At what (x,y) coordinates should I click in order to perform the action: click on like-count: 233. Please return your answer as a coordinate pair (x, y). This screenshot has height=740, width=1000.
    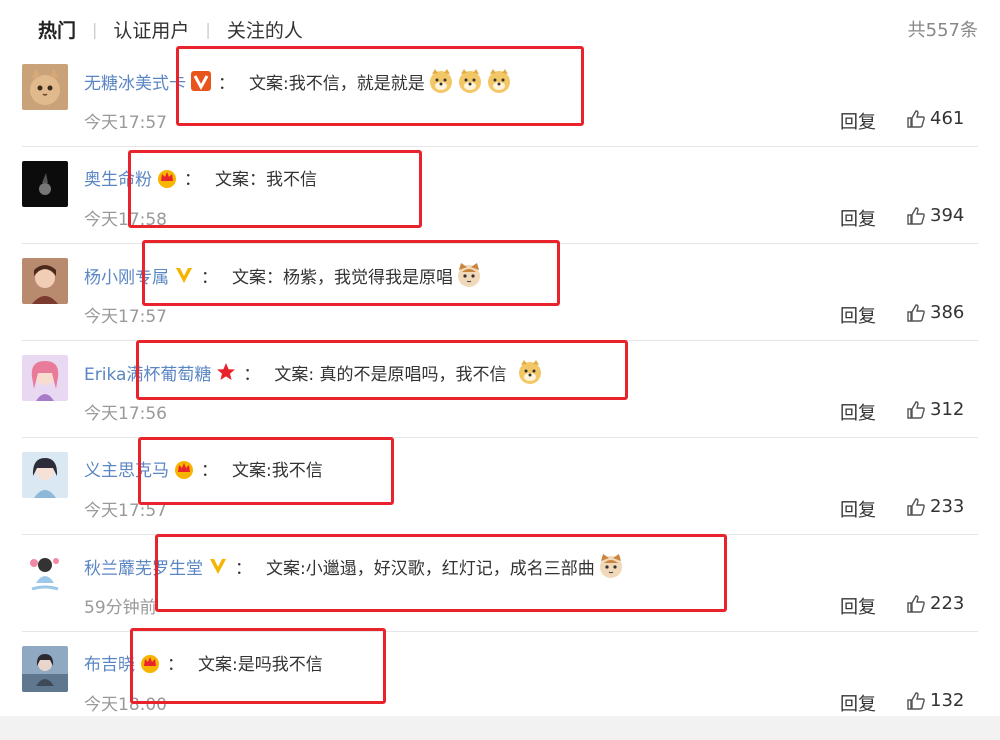
    Looking at the image, I should click on (947, 506).